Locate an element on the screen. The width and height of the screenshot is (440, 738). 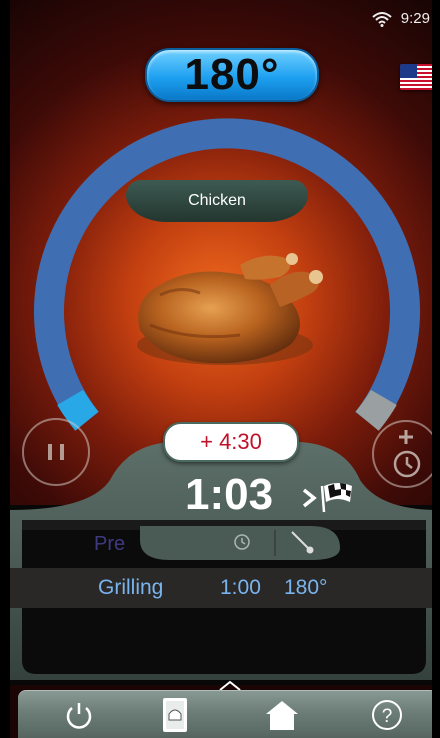
step-temp: 180° is located at coordinates (306, 587).